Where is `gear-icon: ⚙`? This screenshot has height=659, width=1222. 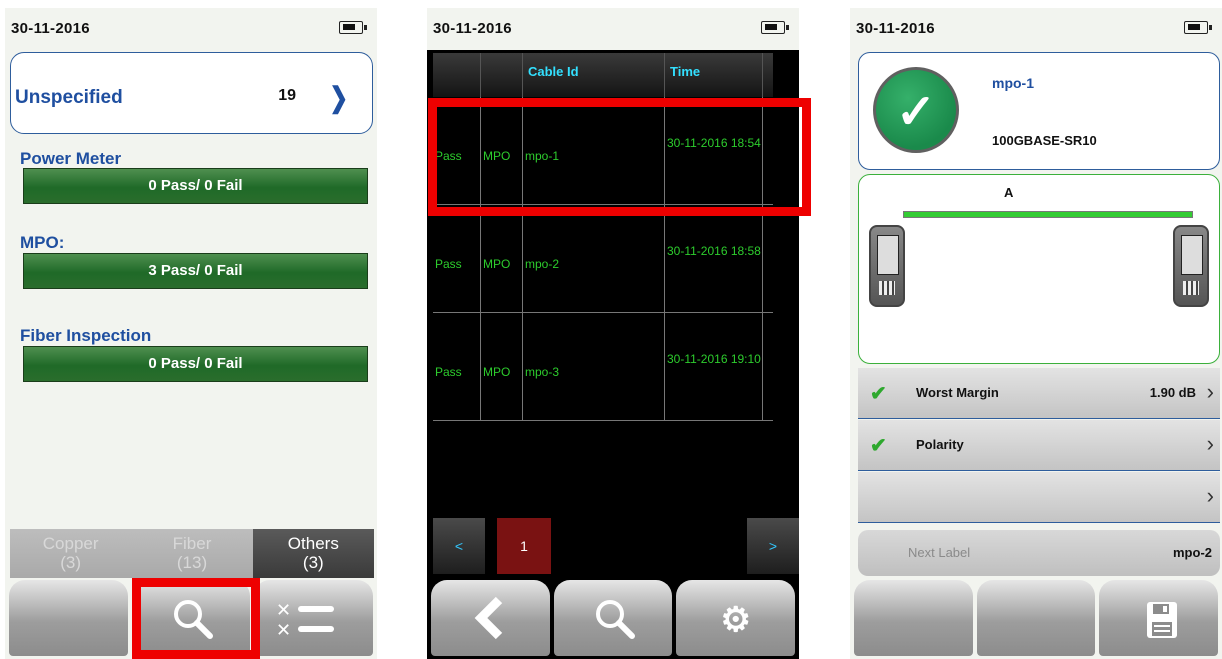 gear-icon: ⚙ is located at coordinates (735, 620).